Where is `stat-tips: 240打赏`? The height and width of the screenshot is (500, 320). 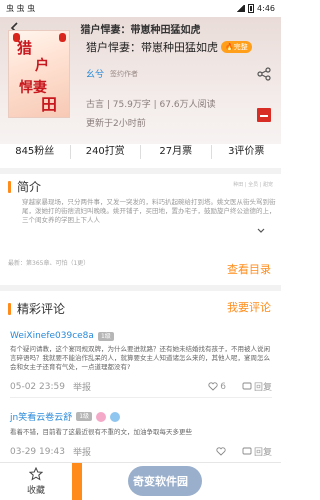
stat-tips: 240打赏 is located at coordinates (106, 152).